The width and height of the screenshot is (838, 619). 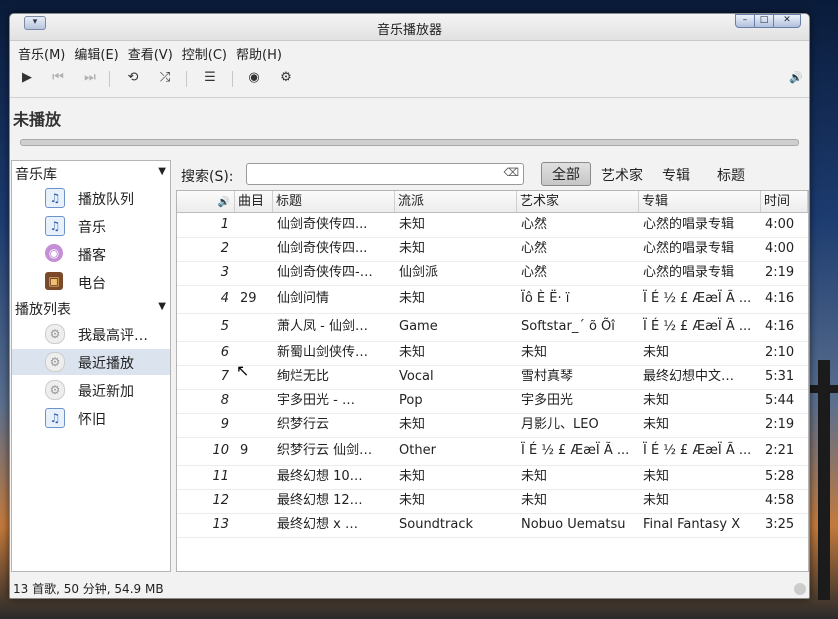 What do you see at coordinates (154, 52) in the screenshot?
I see `menu-view: 查看(V)` at bounding box center [154, 52].